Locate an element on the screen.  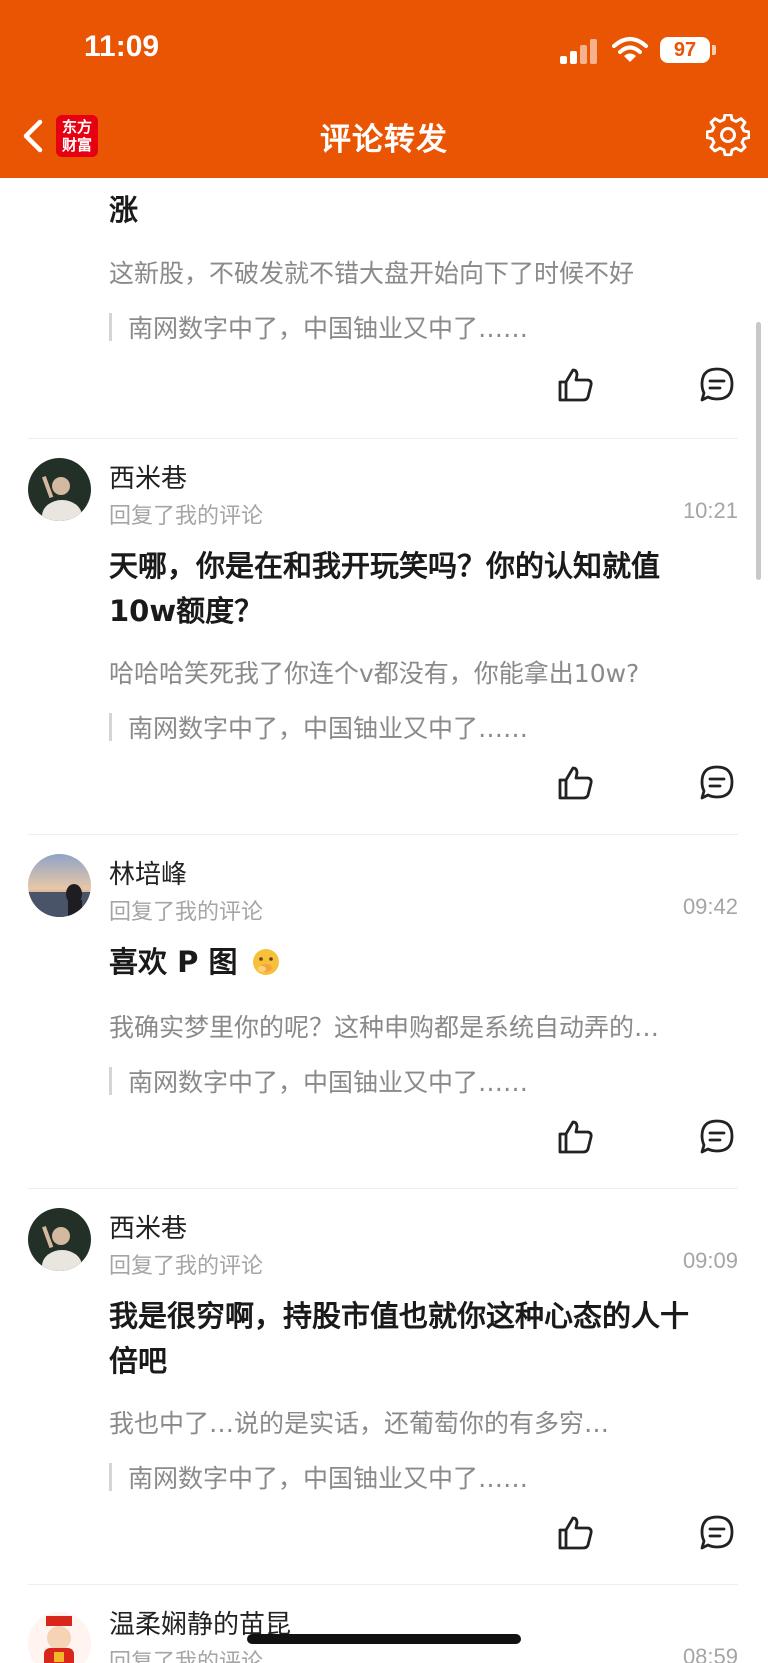
smirk-emoji-icon is located at coordinates (265, 962).